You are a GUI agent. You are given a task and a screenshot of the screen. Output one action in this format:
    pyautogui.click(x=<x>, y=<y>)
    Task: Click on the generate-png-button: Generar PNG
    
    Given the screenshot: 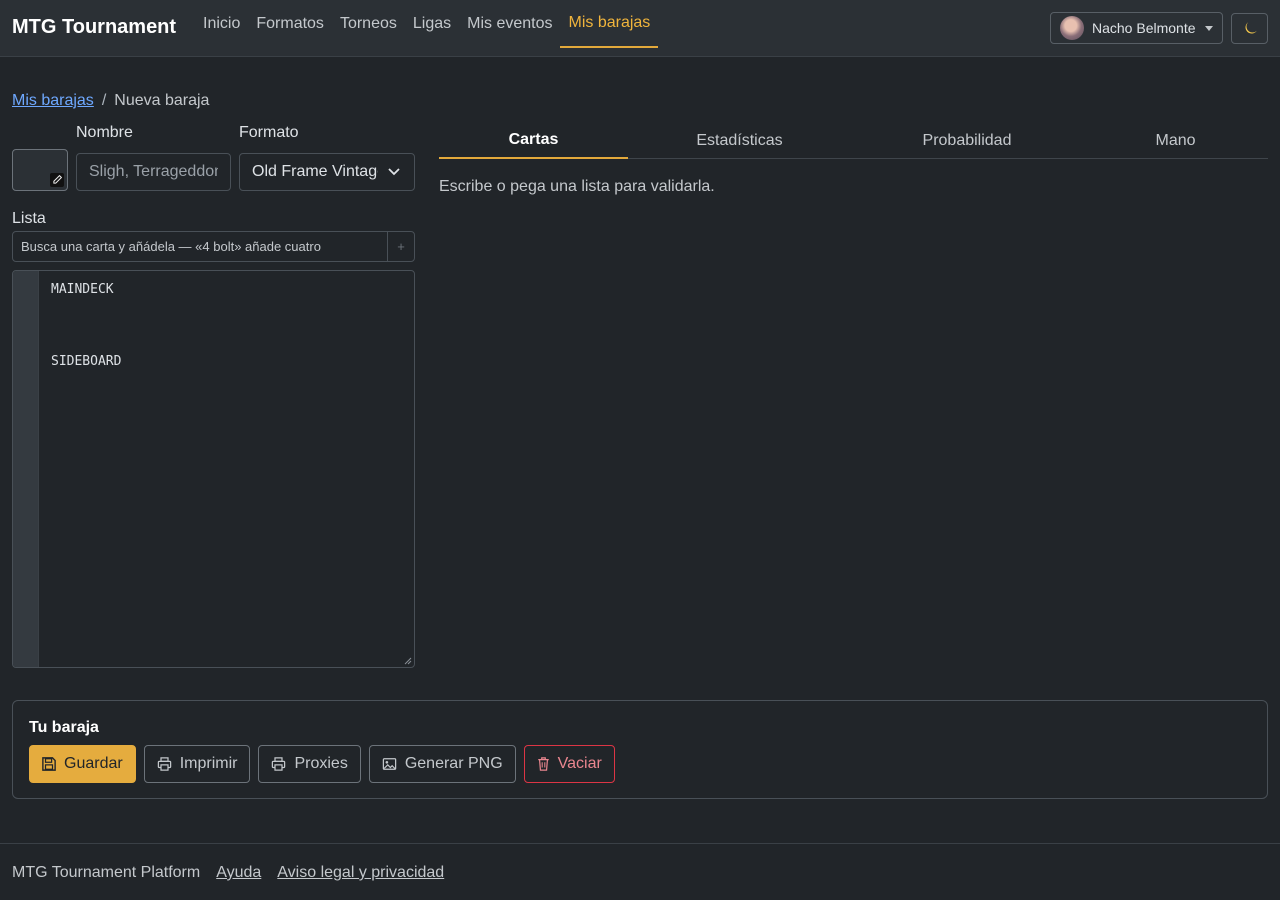 What is the action you would take?
    pyautogui.click(x=442, y=764)
    